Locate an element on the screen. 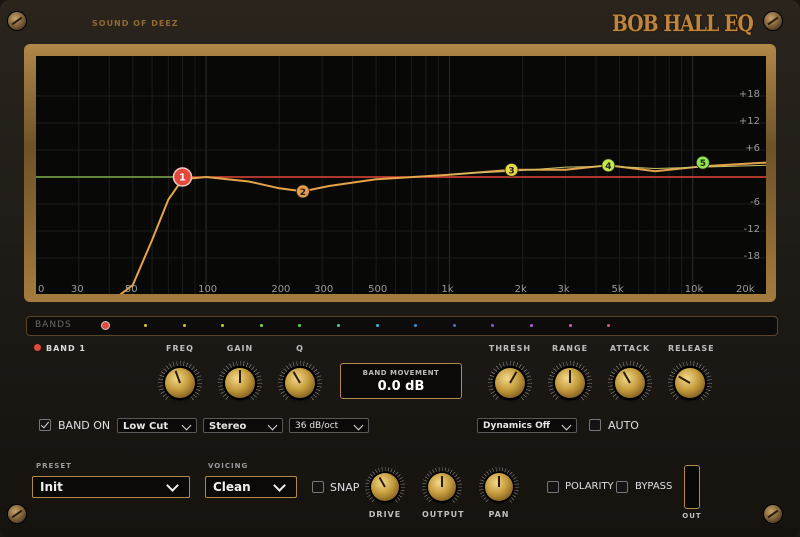  band-movement-title: BAND MOVEMENT is located at coordinates (401, 373).